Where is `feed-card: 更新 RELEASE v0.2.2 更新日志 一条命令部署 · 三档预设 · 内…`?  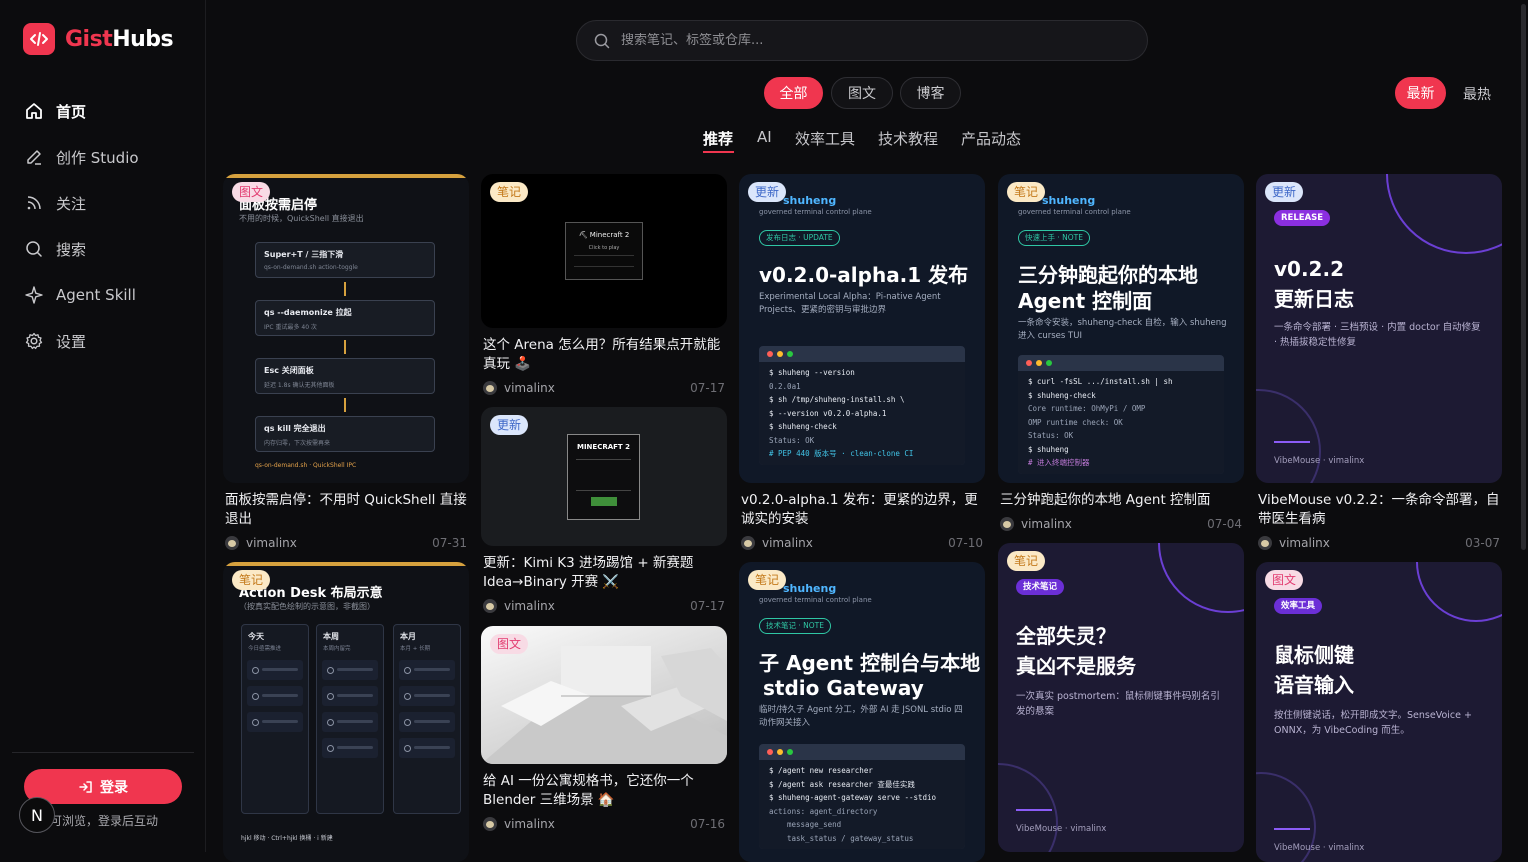 feed-card: 更新 RELEASE v0.2.2 更新日志 一条命令部署 · 三档预设 · 内… is located at coordinates (1379, 362).